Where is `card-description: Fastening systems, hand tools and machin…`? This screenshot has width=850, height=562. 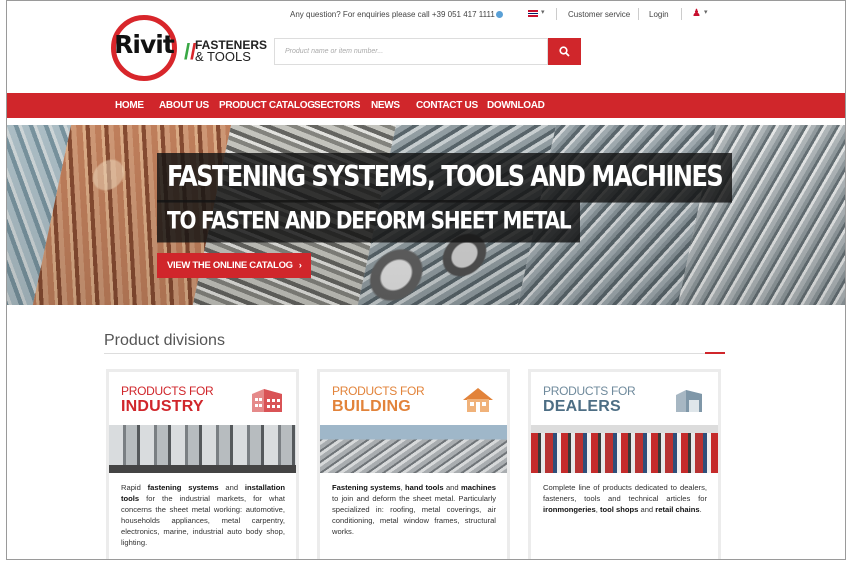
card-description: Fastening systems, hand tools and machin… is located at coordinates (414, 509).